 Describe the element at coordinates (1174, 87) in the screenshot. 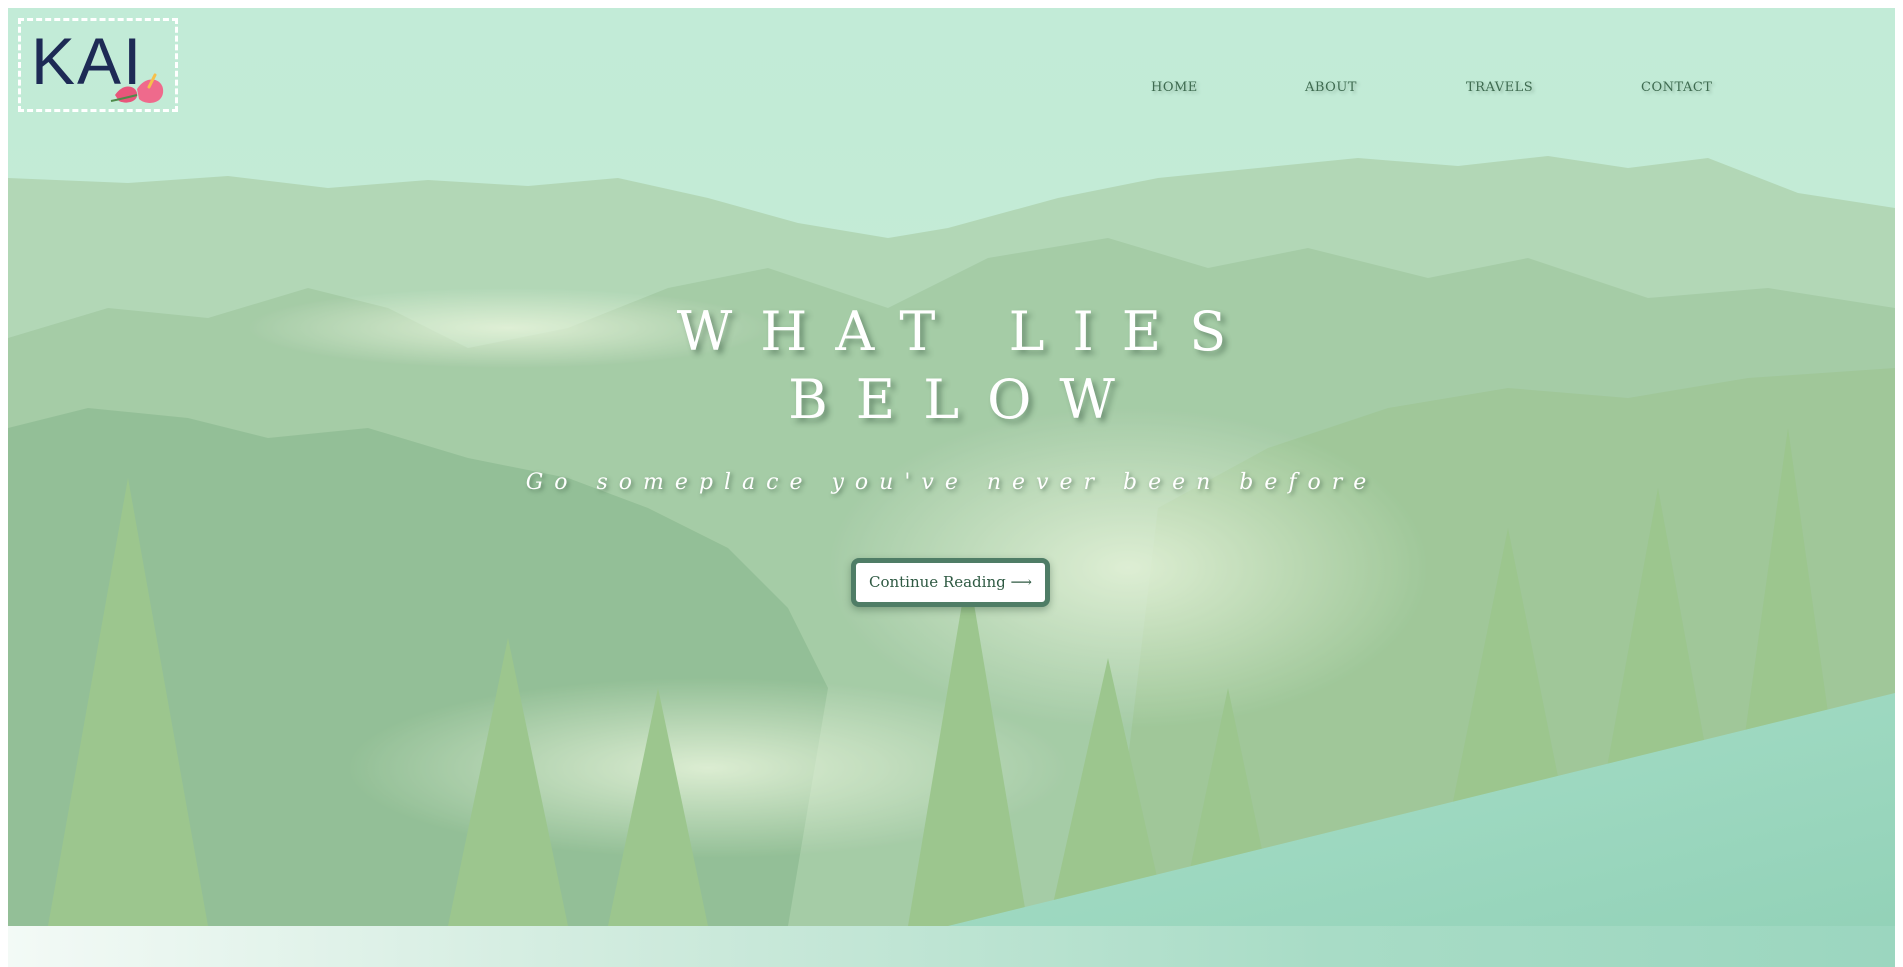

I see `nav-link-home: HOME` at that location.